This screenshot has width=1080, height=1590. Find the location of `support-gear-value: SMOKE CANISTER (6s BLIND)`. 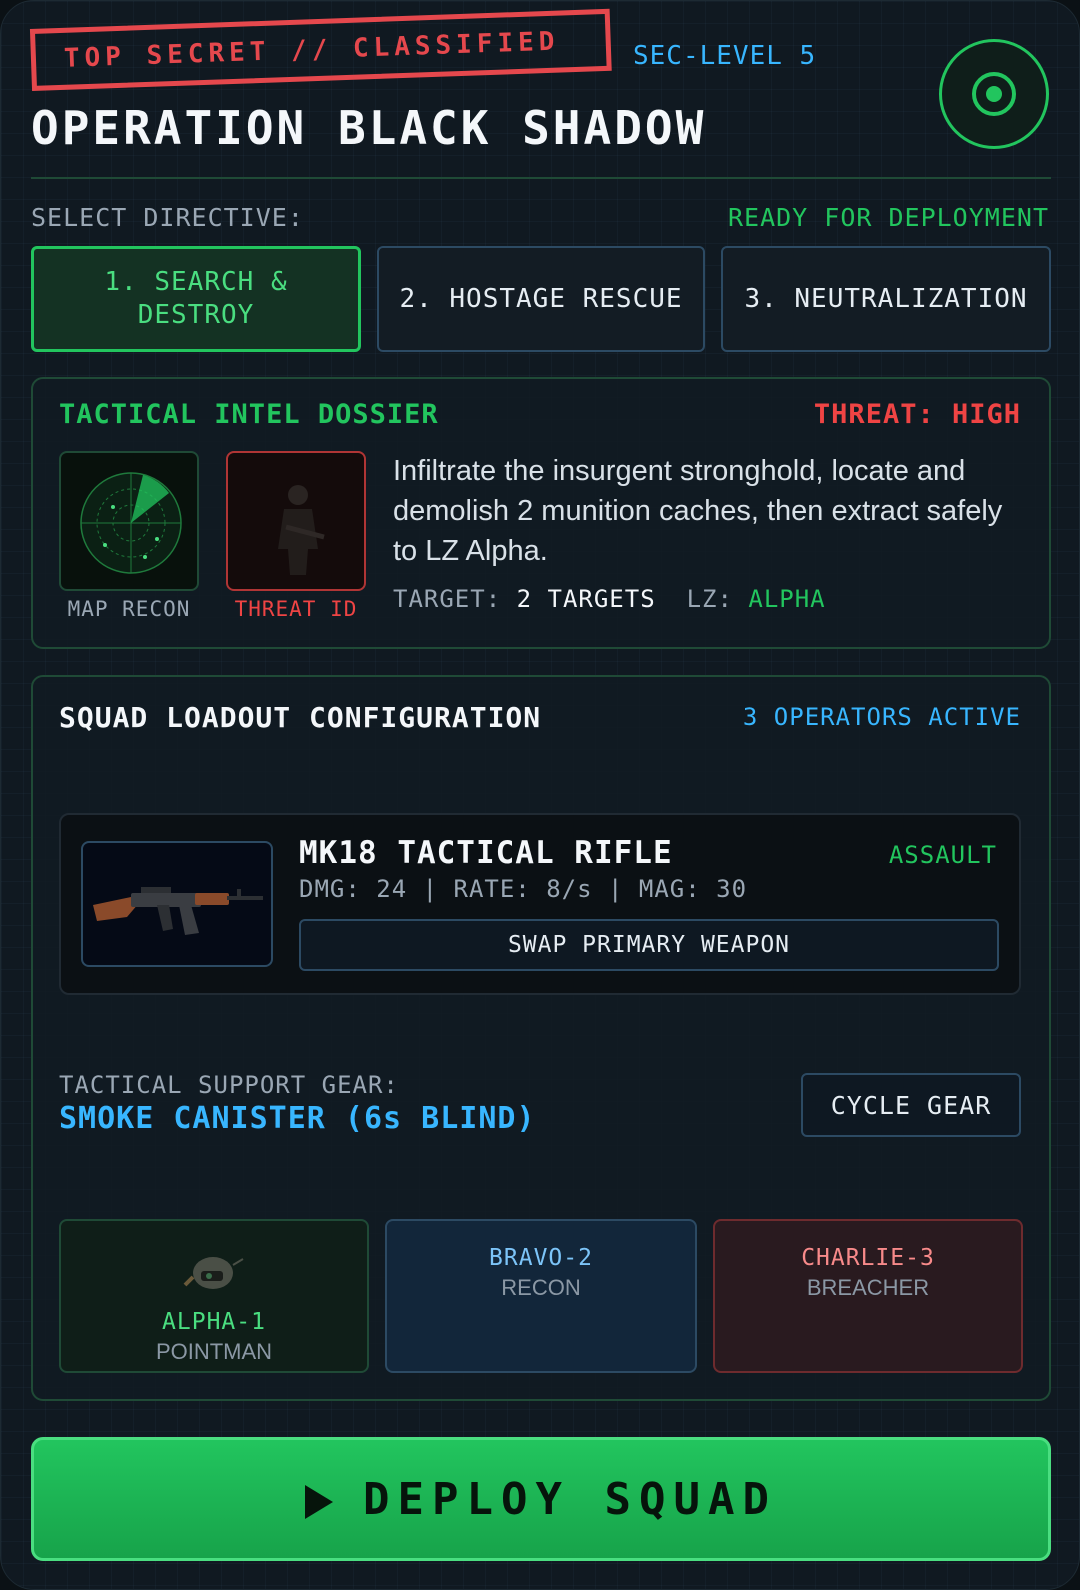

support-gear-value: SMOKE CANISTER (6s BLIND) is located at coordinates (297, 1118).